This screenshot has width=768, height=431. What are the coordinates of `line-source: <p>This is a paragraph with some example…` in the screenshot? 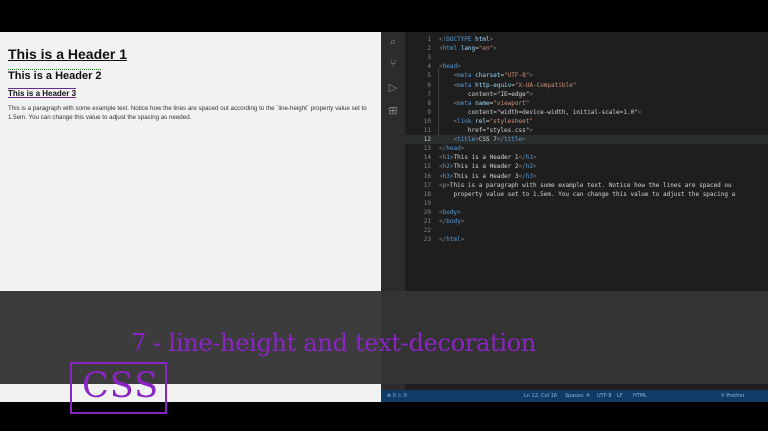 It's located at (585, 185).